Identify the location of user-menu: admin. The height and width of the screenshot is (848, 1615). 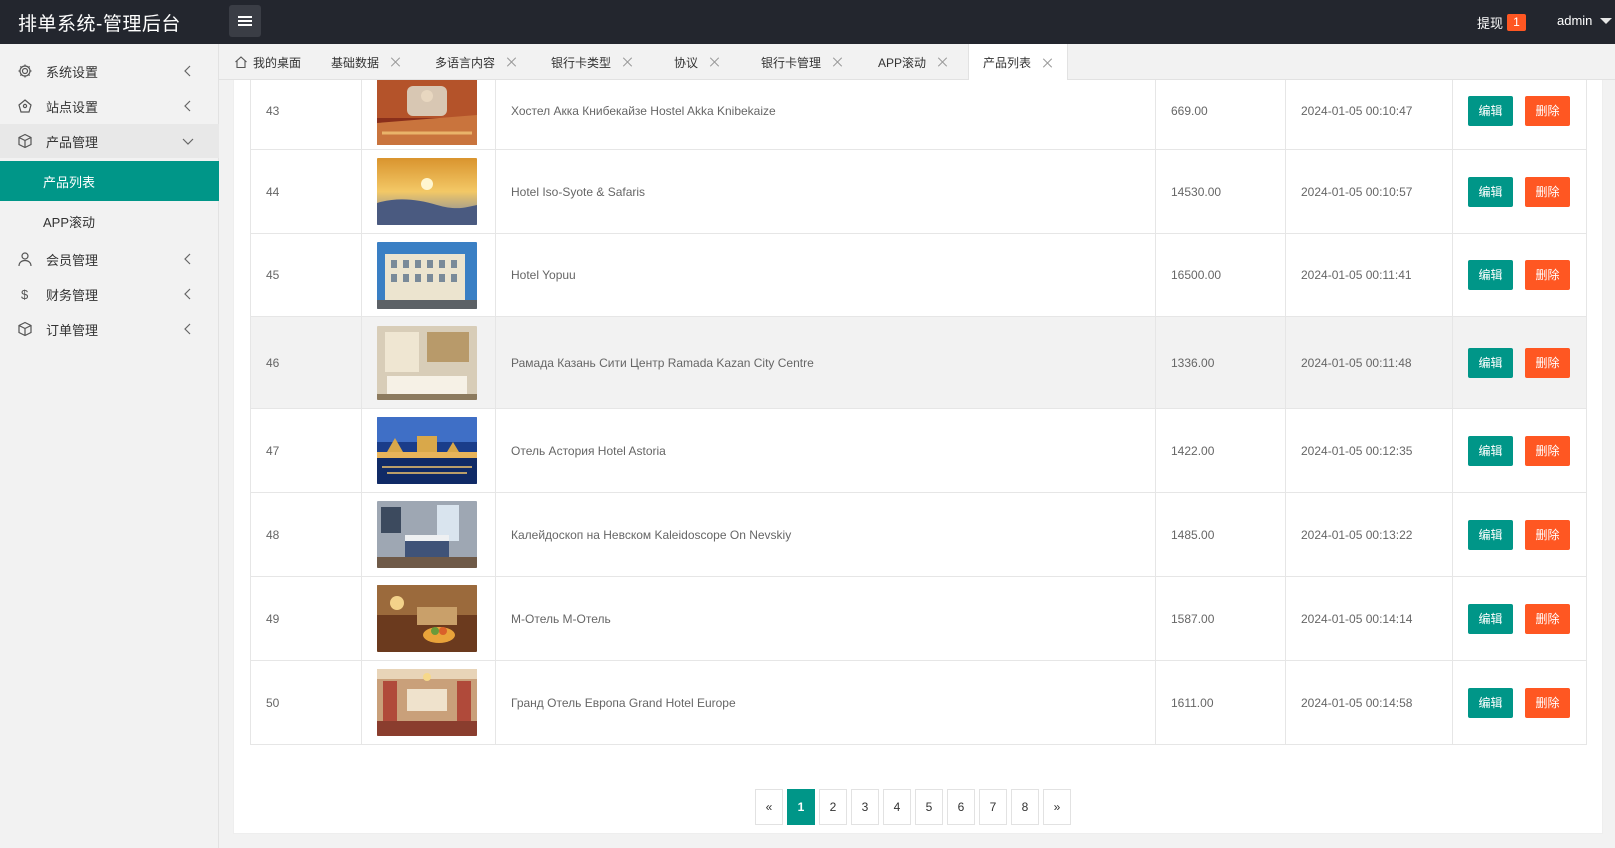
(1574, 20).